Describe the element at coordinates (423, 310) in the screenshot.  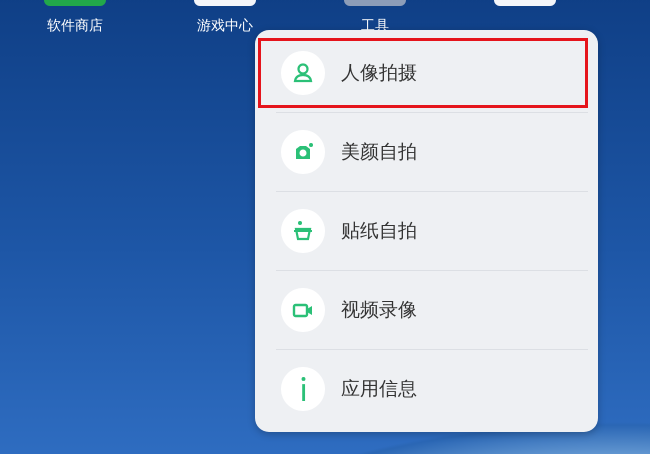
I see `menu-item: 视频录像` at that location.